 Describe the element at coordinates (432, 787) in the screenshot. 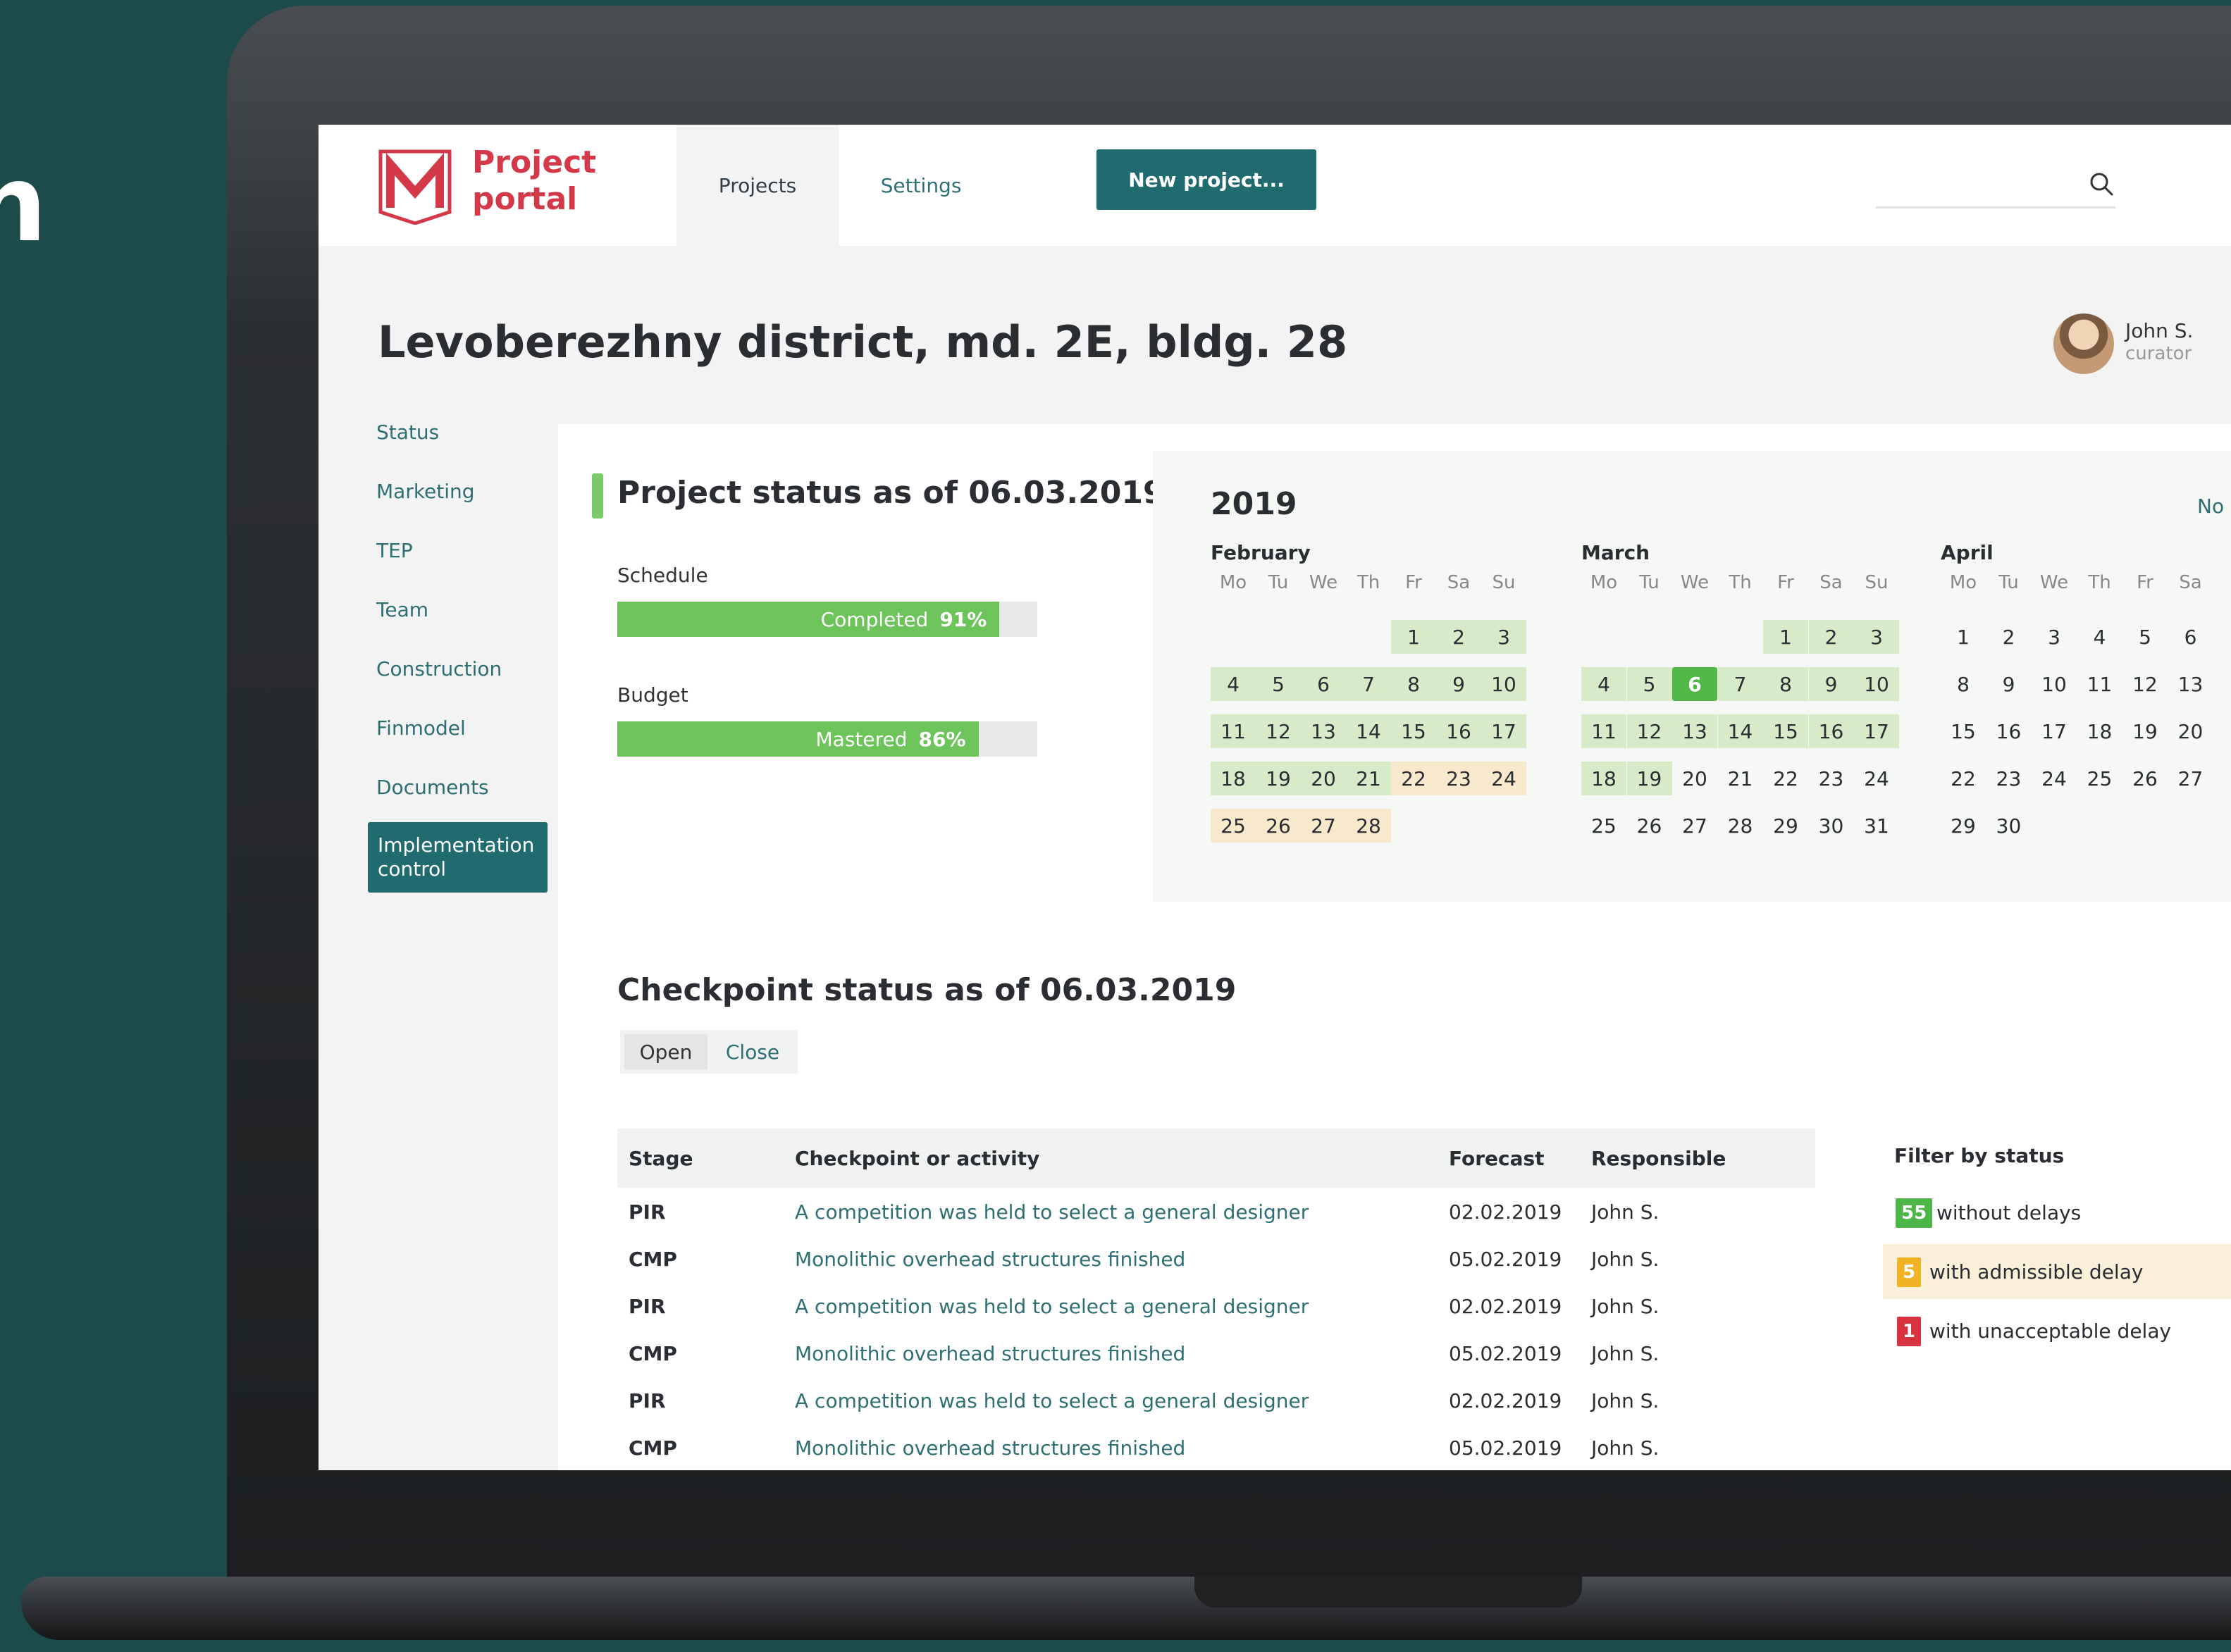

I see `sidebar-item-documents: Documents` at that location.